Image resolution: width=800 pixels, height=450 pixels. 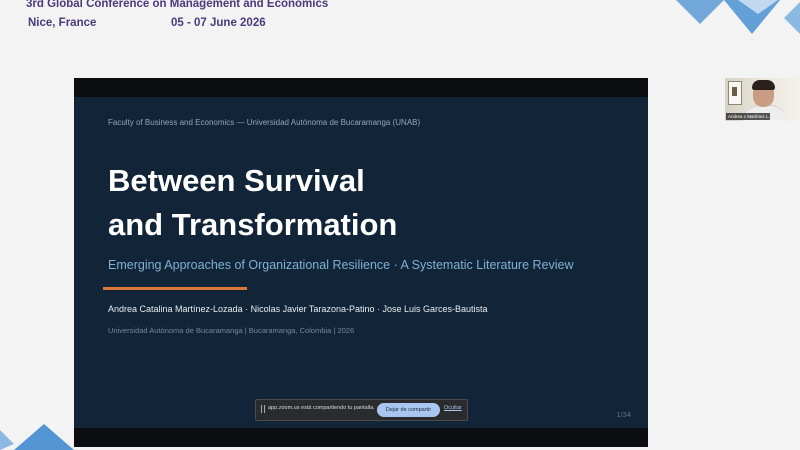 I want to click on stop-sharing-button: Dejar de compartir, so click(x=408, y=410).